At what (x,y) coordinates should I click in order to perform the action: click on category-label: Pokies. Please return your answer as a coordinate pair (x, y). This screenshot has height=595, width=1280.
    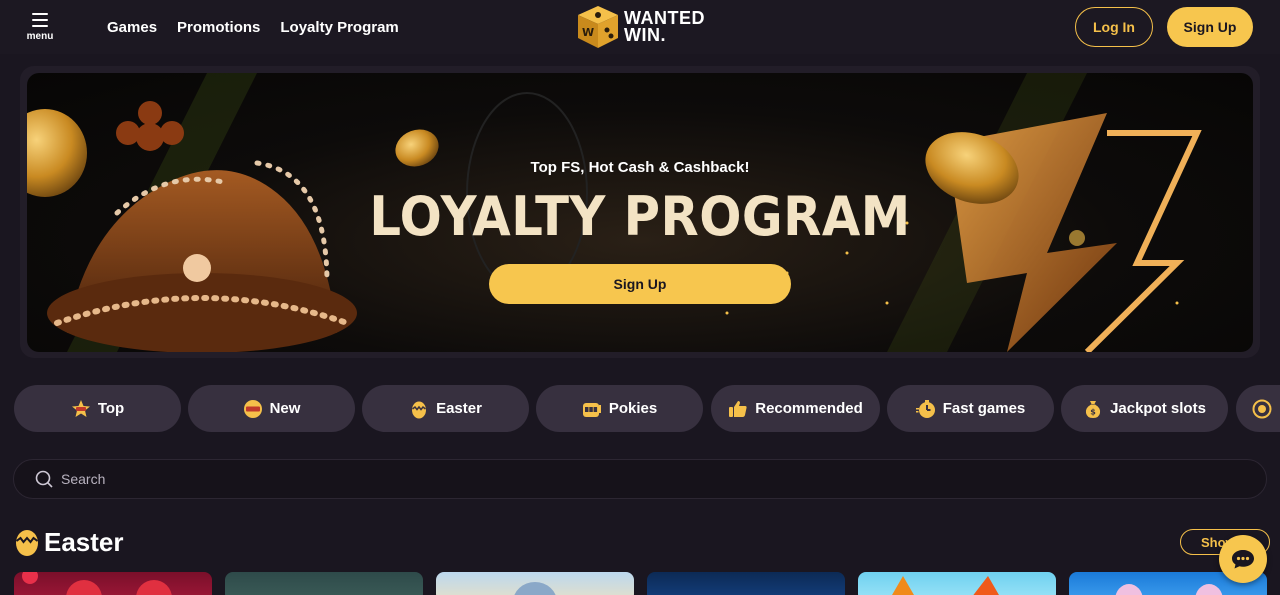
    Looking at the image, I should click on (633, 408).